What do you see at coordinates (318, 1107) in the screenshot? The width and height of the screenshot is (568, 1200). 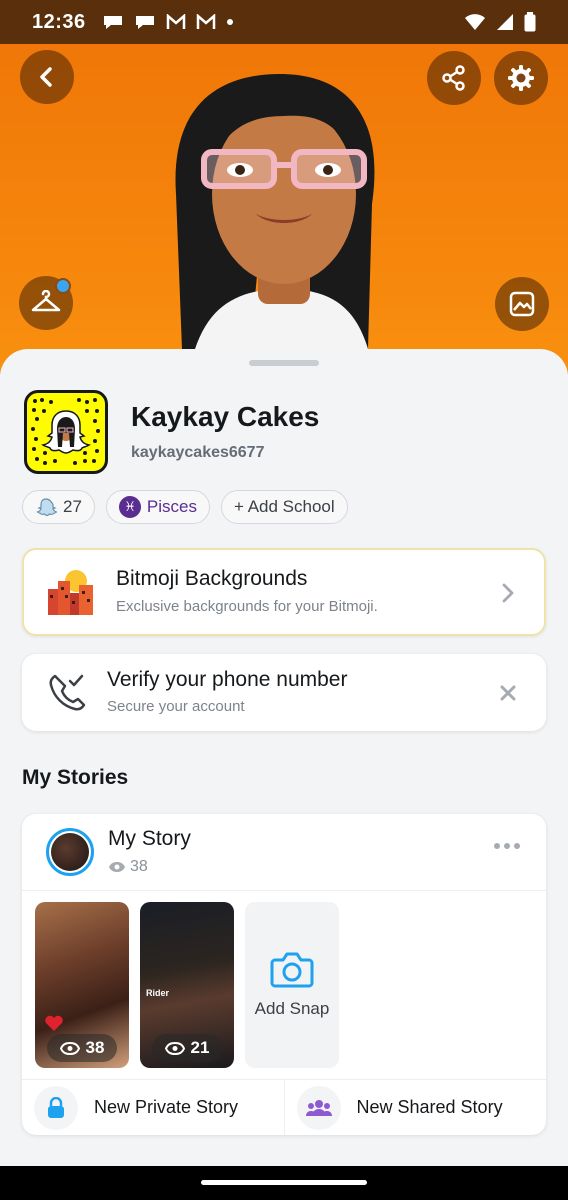 I see `group-icon` at bounding box center [318, 1107].